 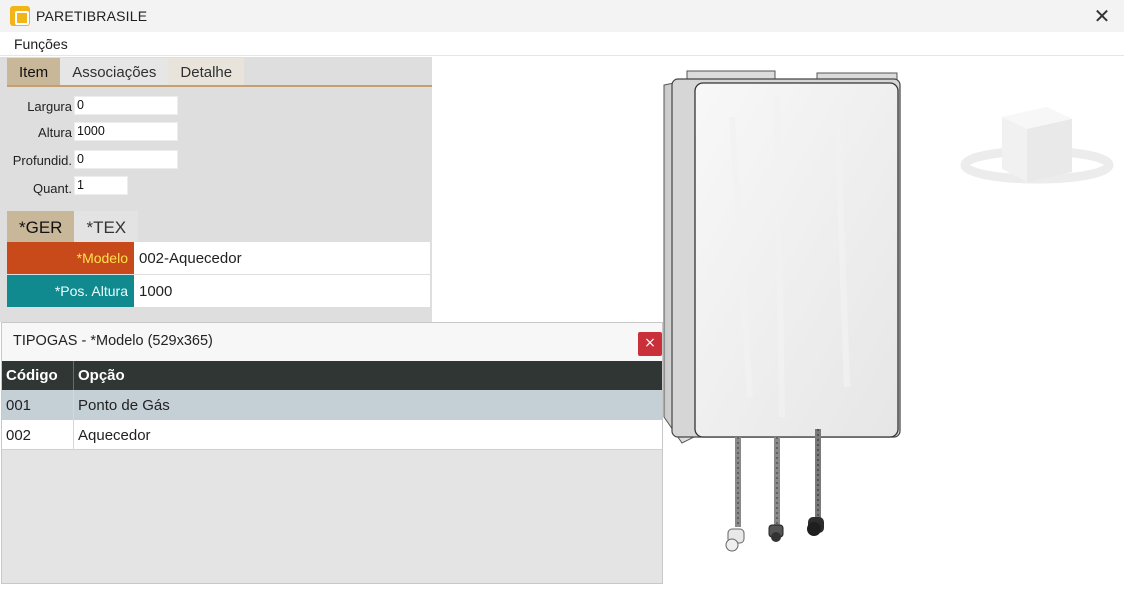 I want to click on popup-header: TIPOGAS - *Modelo (529x365) ×, so click(x=332, y=342).